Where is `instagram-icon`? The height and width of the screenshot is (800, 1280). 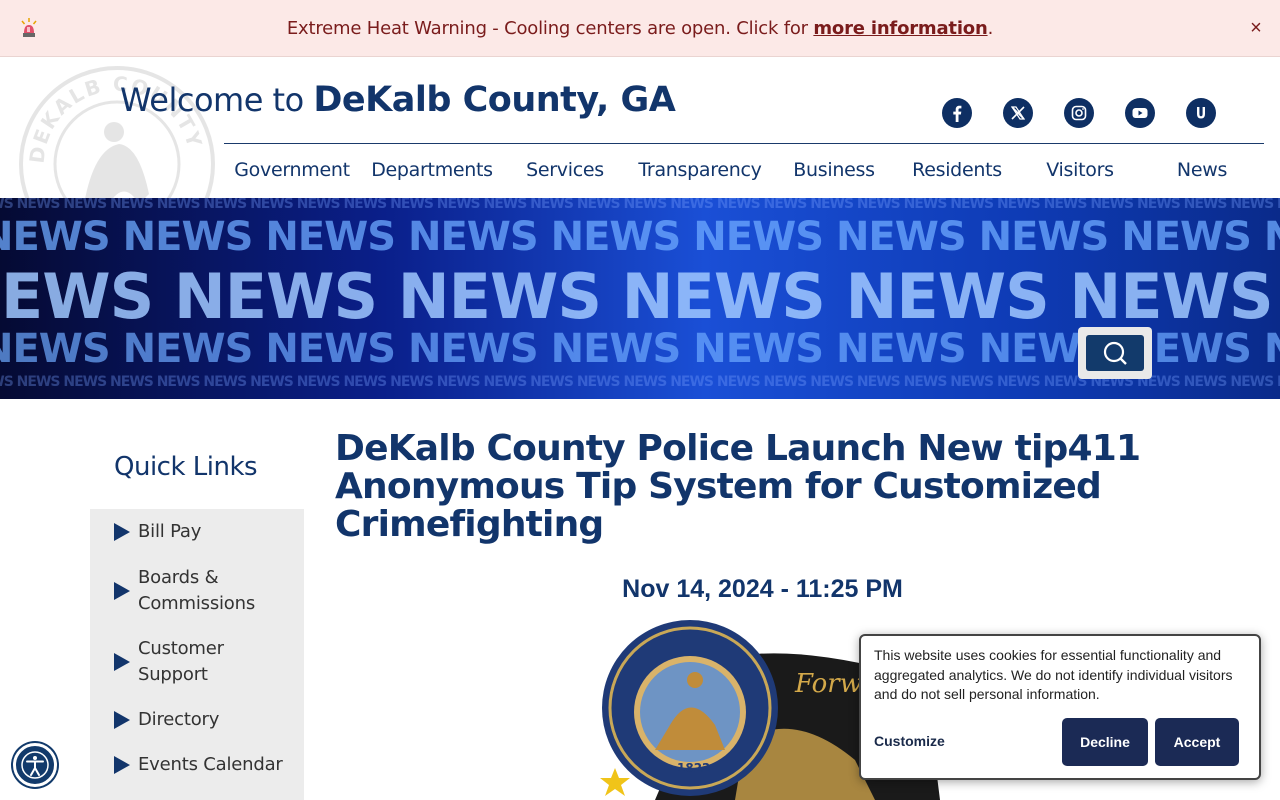 instagram-icon is located at coordinates (1079, 113).